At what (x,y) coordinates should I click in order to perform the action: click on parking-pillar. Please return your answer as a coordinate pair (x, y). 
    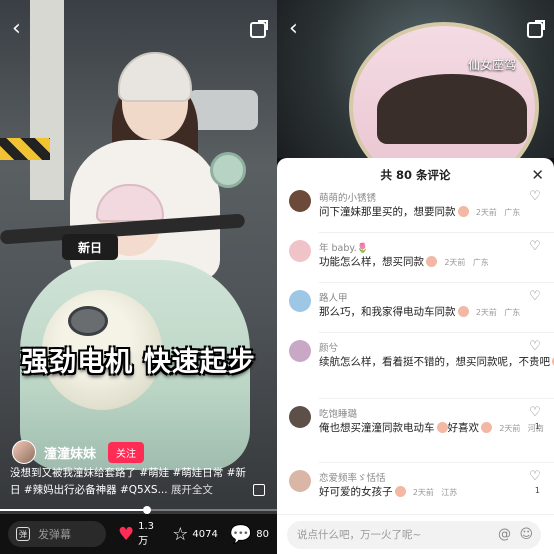
    Looking at the image, I should click on (47, 100).